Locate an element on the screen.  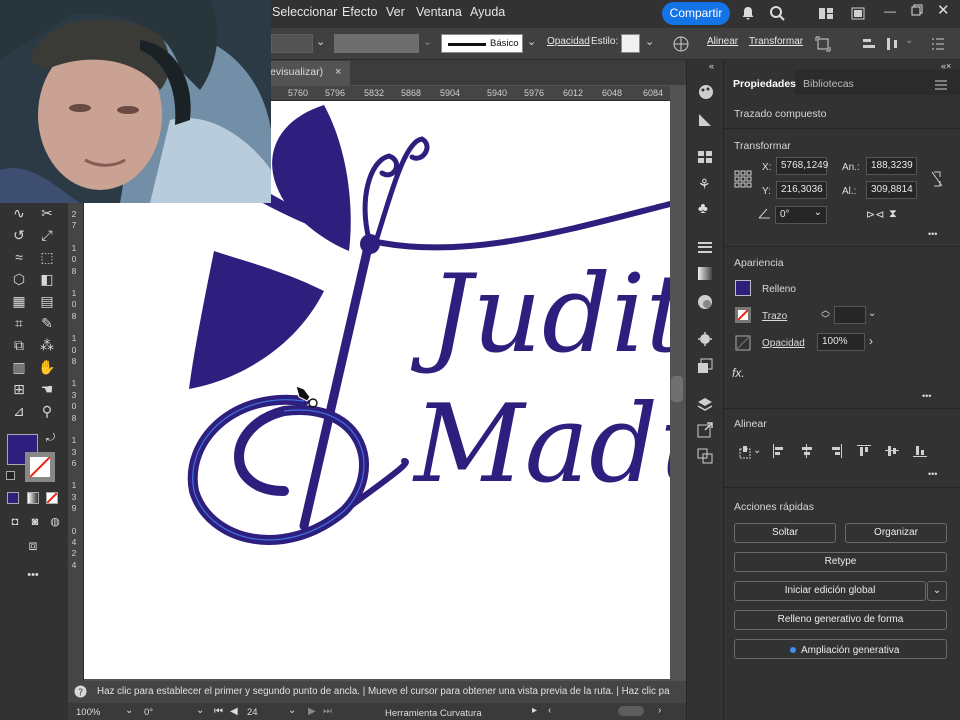
recolor-icon is located at coordinates (681, 44).